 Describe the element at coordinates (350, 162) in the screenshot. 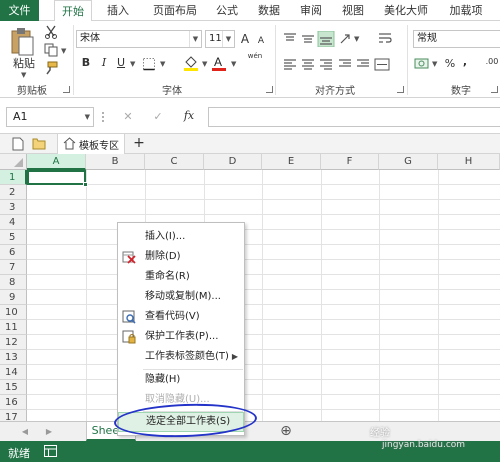

I see `column-header: F` at that location.